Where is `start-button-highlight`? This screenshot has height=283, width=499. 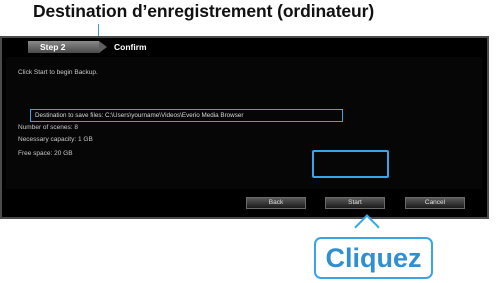 start-button-highlight is located at coordinates (350, 164).